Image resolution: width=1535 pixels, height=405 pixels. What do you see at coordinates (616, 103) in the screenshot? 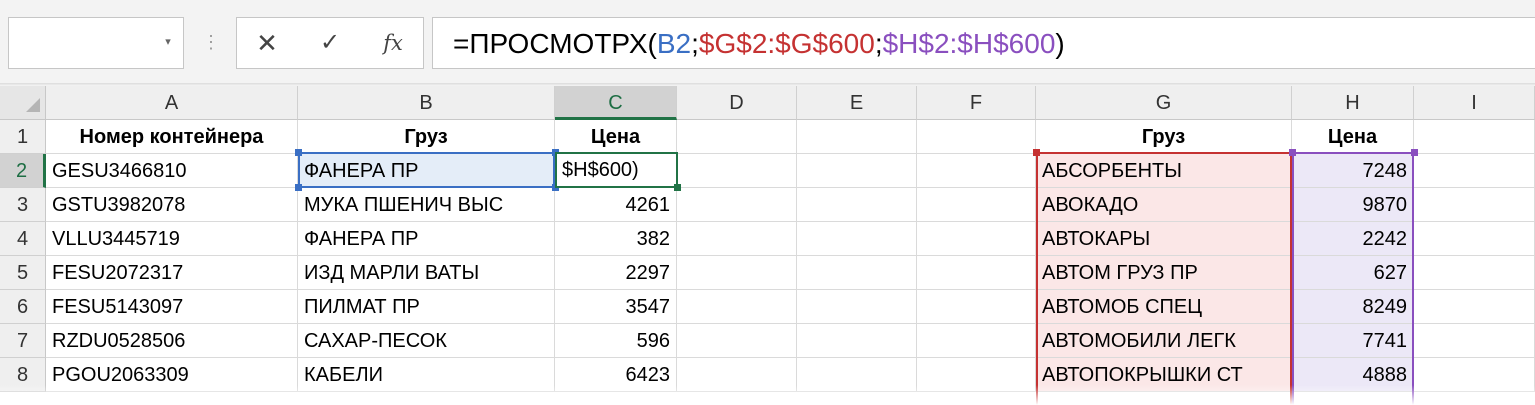
I see `column-header-c: C` at bounding box center [616, 103].